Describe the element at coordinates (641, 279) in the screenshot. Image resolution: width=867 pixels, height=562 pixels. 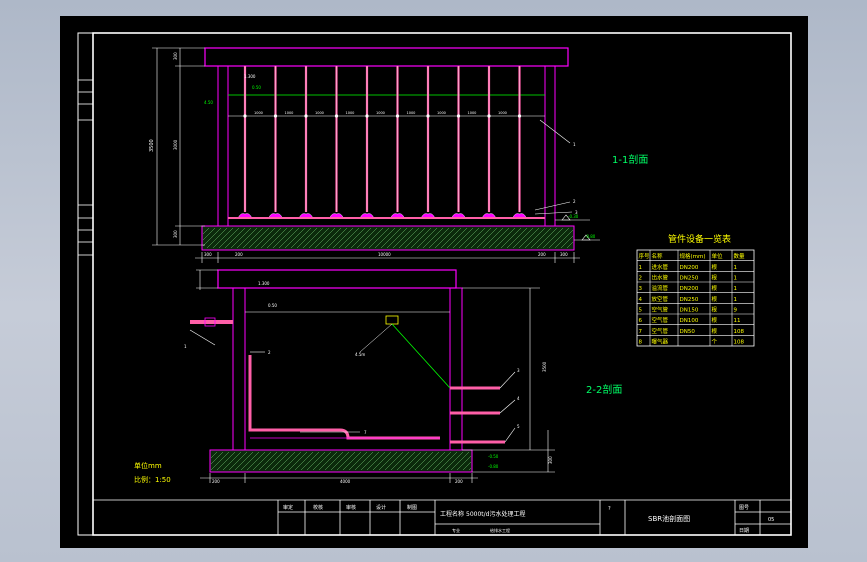
I see `table-cell: 2` at that location.